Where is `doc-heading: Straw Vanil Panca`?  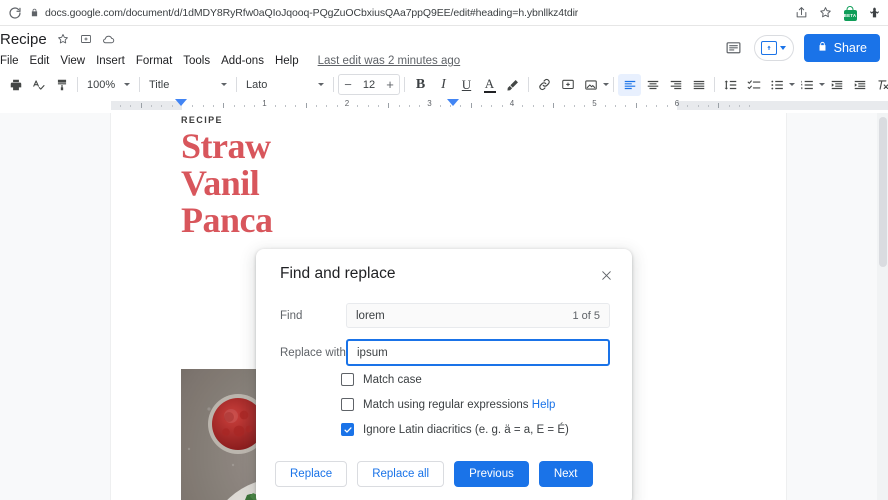 doc-heading: Straw Vanil Panca is located at coordinates (461, 183).